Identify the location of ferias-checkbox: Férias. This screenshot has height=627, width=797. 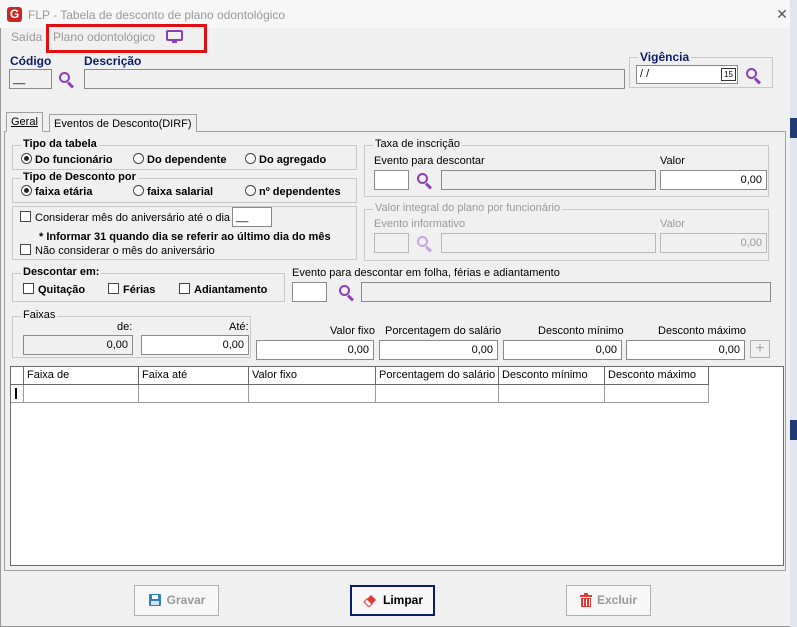
(131, 289).